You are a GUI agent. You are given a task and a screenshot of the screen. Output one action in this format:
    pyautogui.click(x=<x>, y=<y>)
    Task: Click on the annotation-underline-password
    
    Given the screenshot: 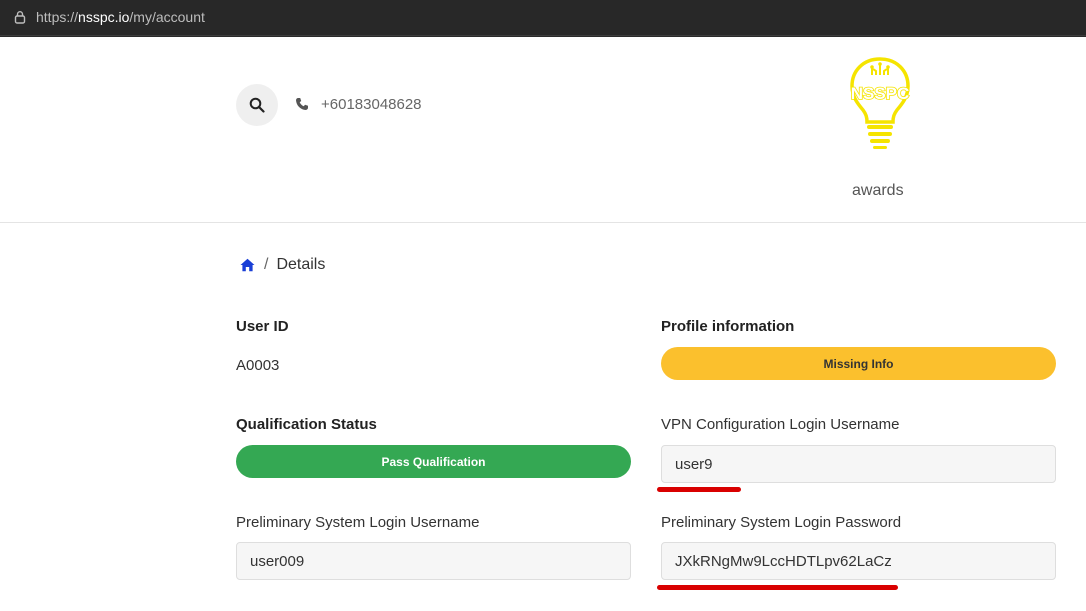 What is the action you would take?
    pyautogui.click(x=777, y=587)
    